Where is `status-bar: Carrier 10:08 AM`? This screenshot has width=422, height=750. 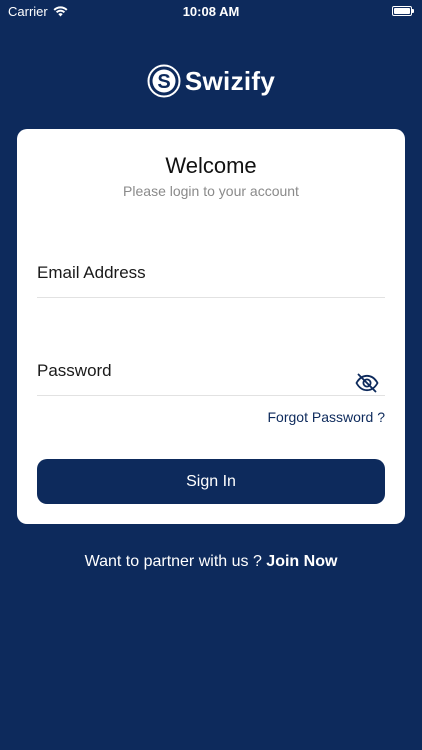 status-bar: Carrier 10:08 AM is located at coordinates (211, 11).